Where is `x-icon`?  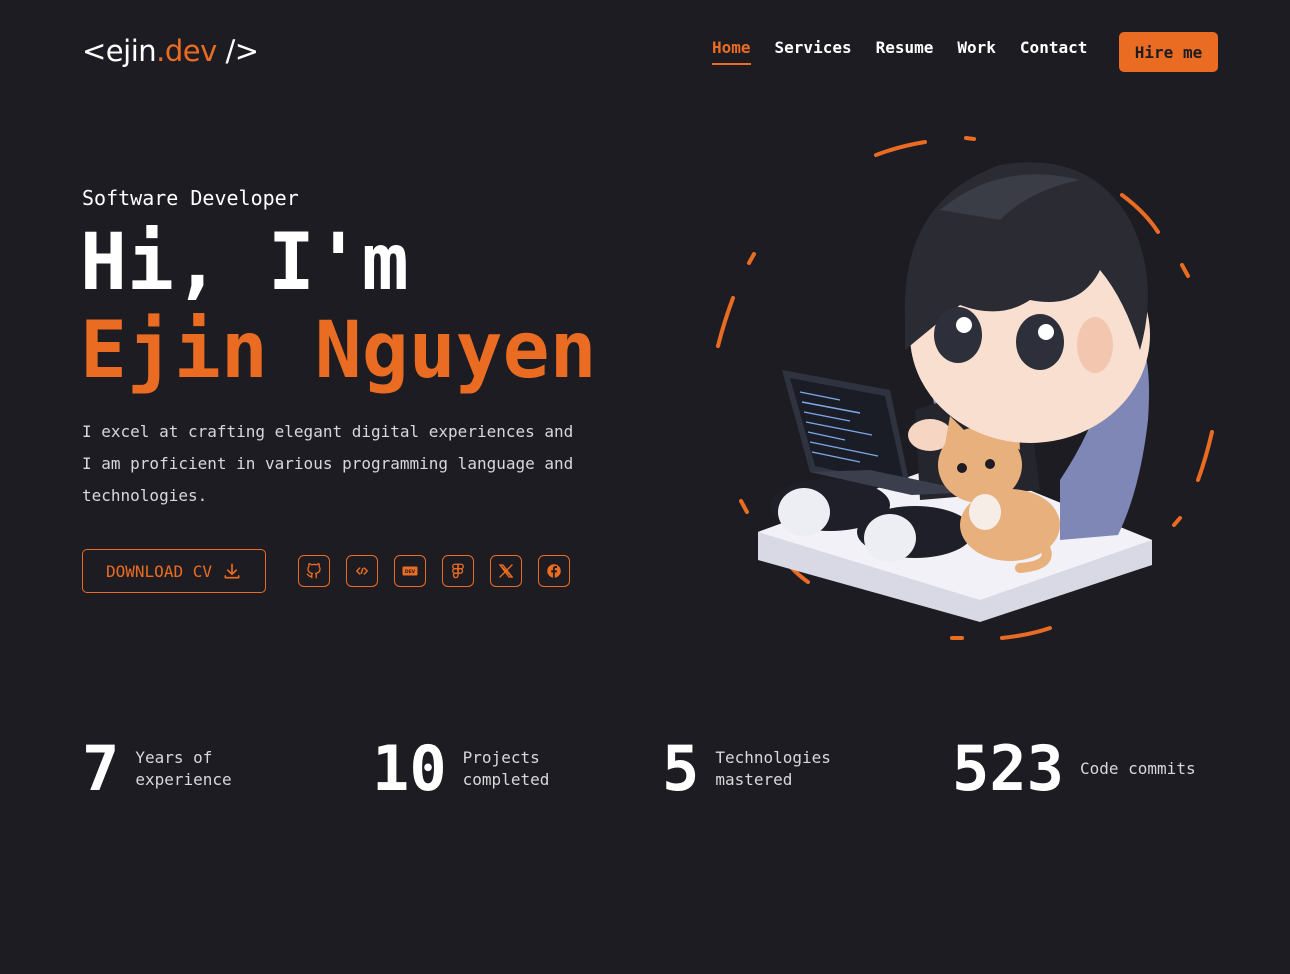
x-icon is located at coordinates (506, 571).